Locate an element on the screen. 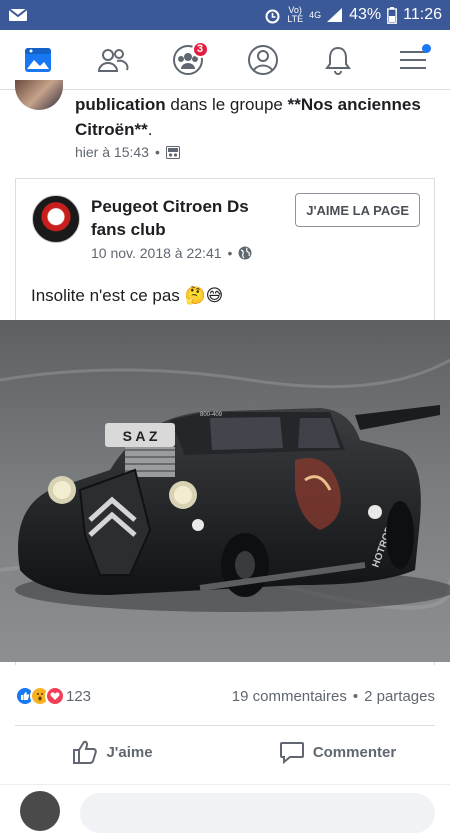 The image size is (450, 833). comment-label: Commenter is located at coordinates (354, 752).